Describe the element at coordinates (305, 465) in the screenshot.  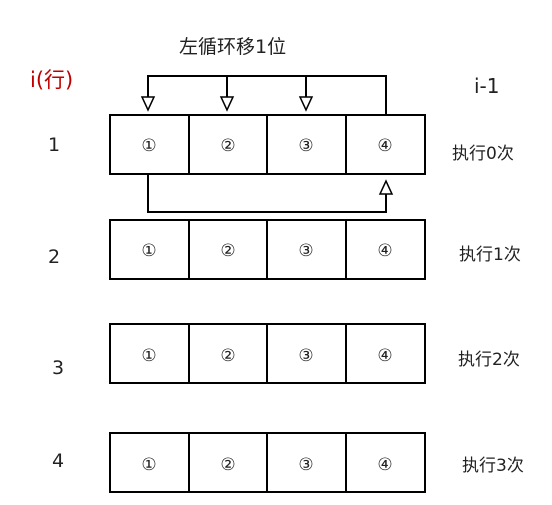
I see `row-4-cell-3: ③` at that location.